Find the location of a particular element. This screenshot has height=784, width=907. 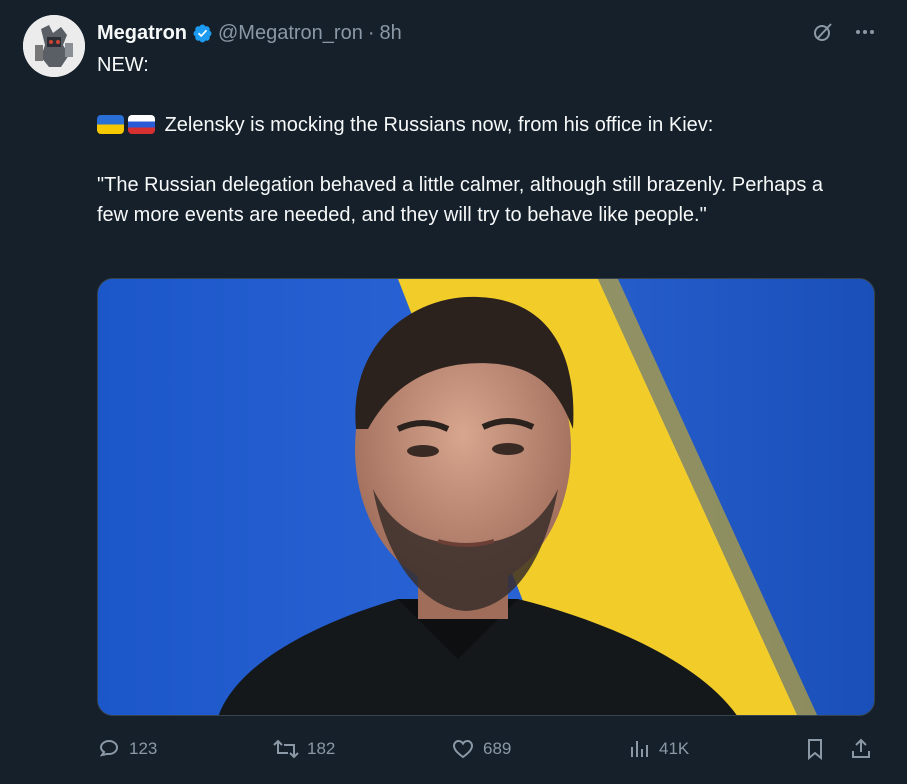

views-count: 41K is located at coordinates (674, 748).